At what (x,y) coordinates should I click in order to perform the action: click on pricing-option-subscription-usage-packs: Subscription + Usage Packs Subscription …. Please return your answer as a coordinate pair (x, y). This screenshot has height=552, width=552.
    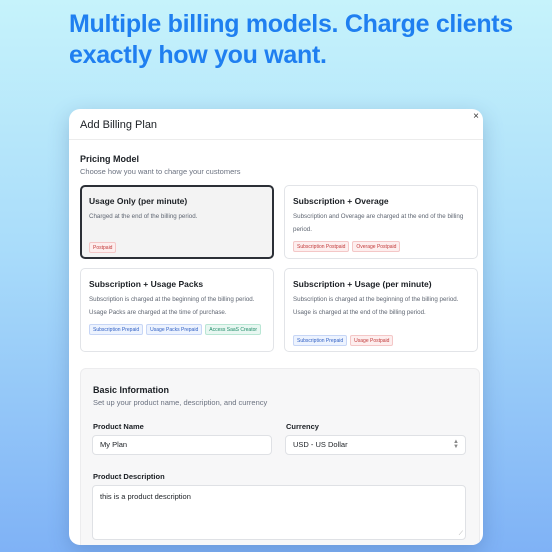
    Looking at the image, I should click on (177, 310).